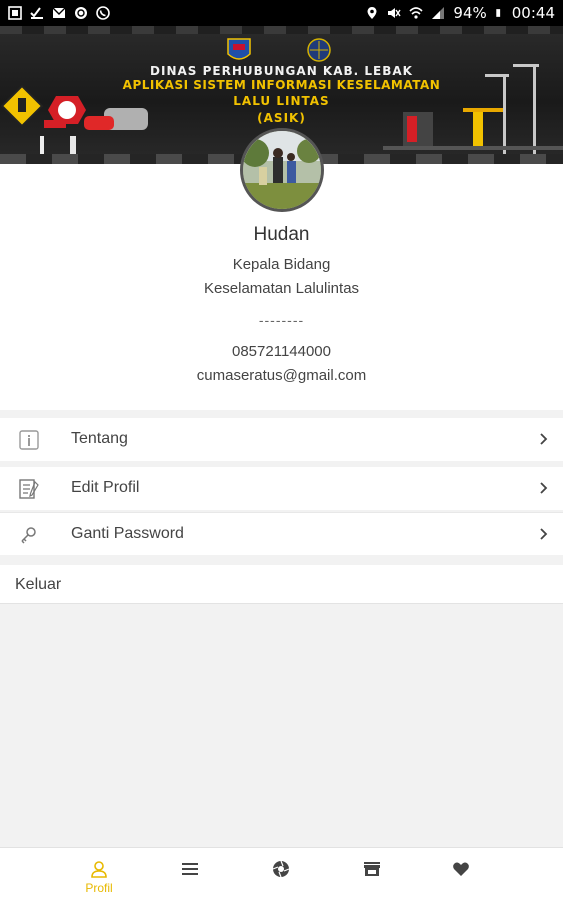 The height and width of the screenshot is (900, 563). What do you see at coordinates (281, 351) in the screenshot?
I see `profile-phone: 085721144000` at bounding box center [281, 351].